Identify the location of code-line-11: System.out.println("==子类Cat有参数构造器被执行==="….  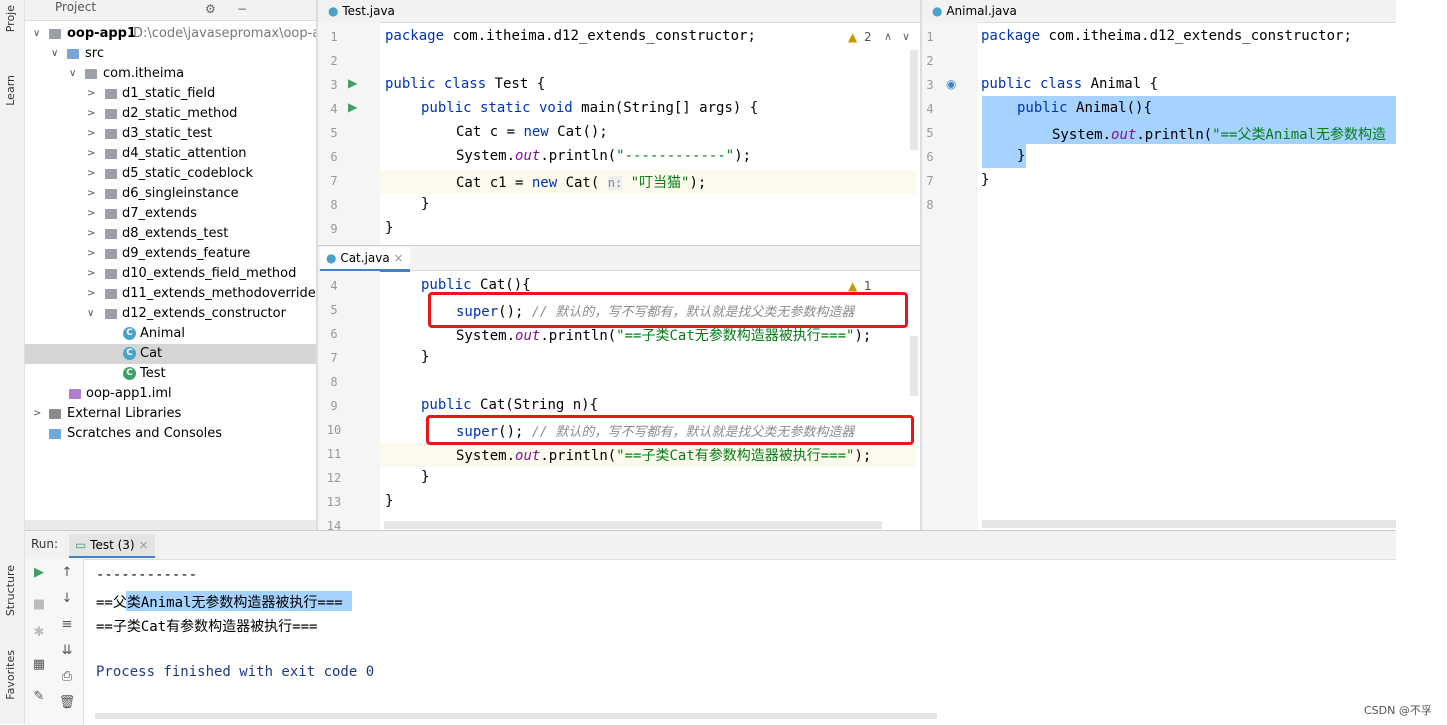
(663, 455).